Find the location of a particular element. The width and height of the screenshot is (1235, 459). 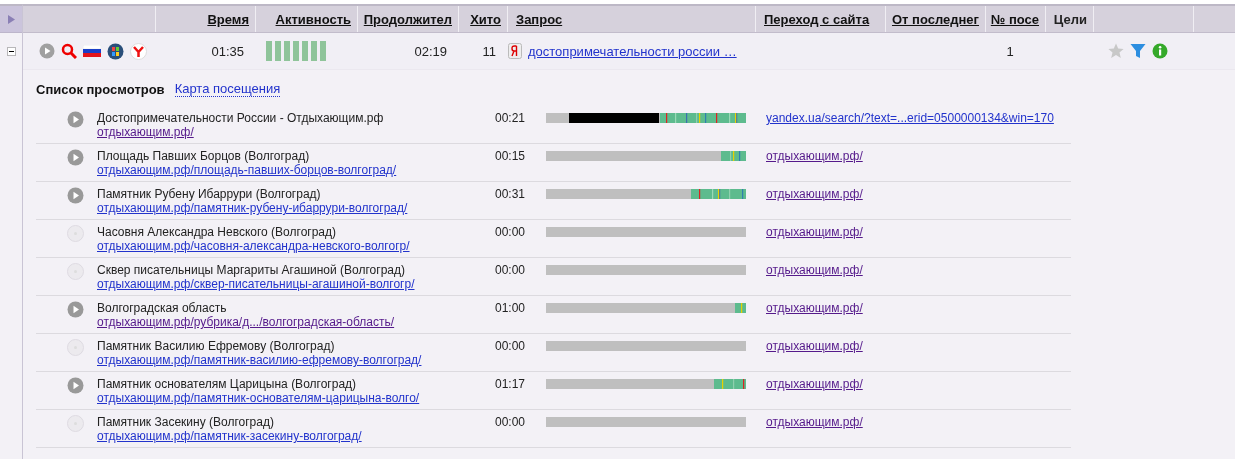

column-header: Цели is located at coordinates (1070, 19).